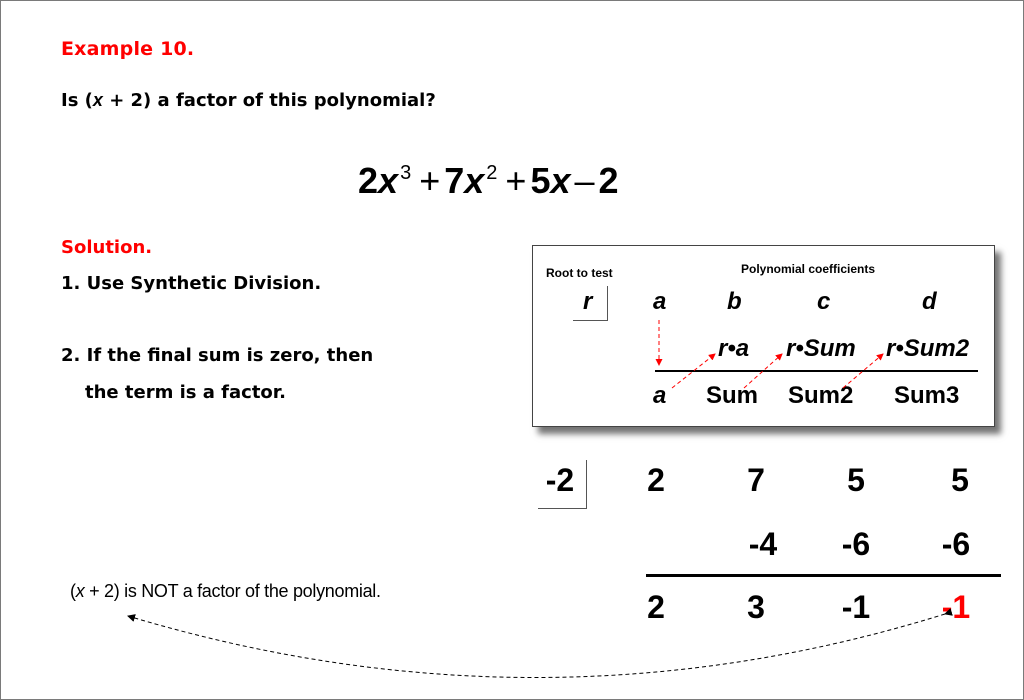 The width and height of the screenshot is (1024, 700). Describe the element at coordinates (863, 371) in the screenshot. I see `arrow-sum2-to-rsum2` at that location.